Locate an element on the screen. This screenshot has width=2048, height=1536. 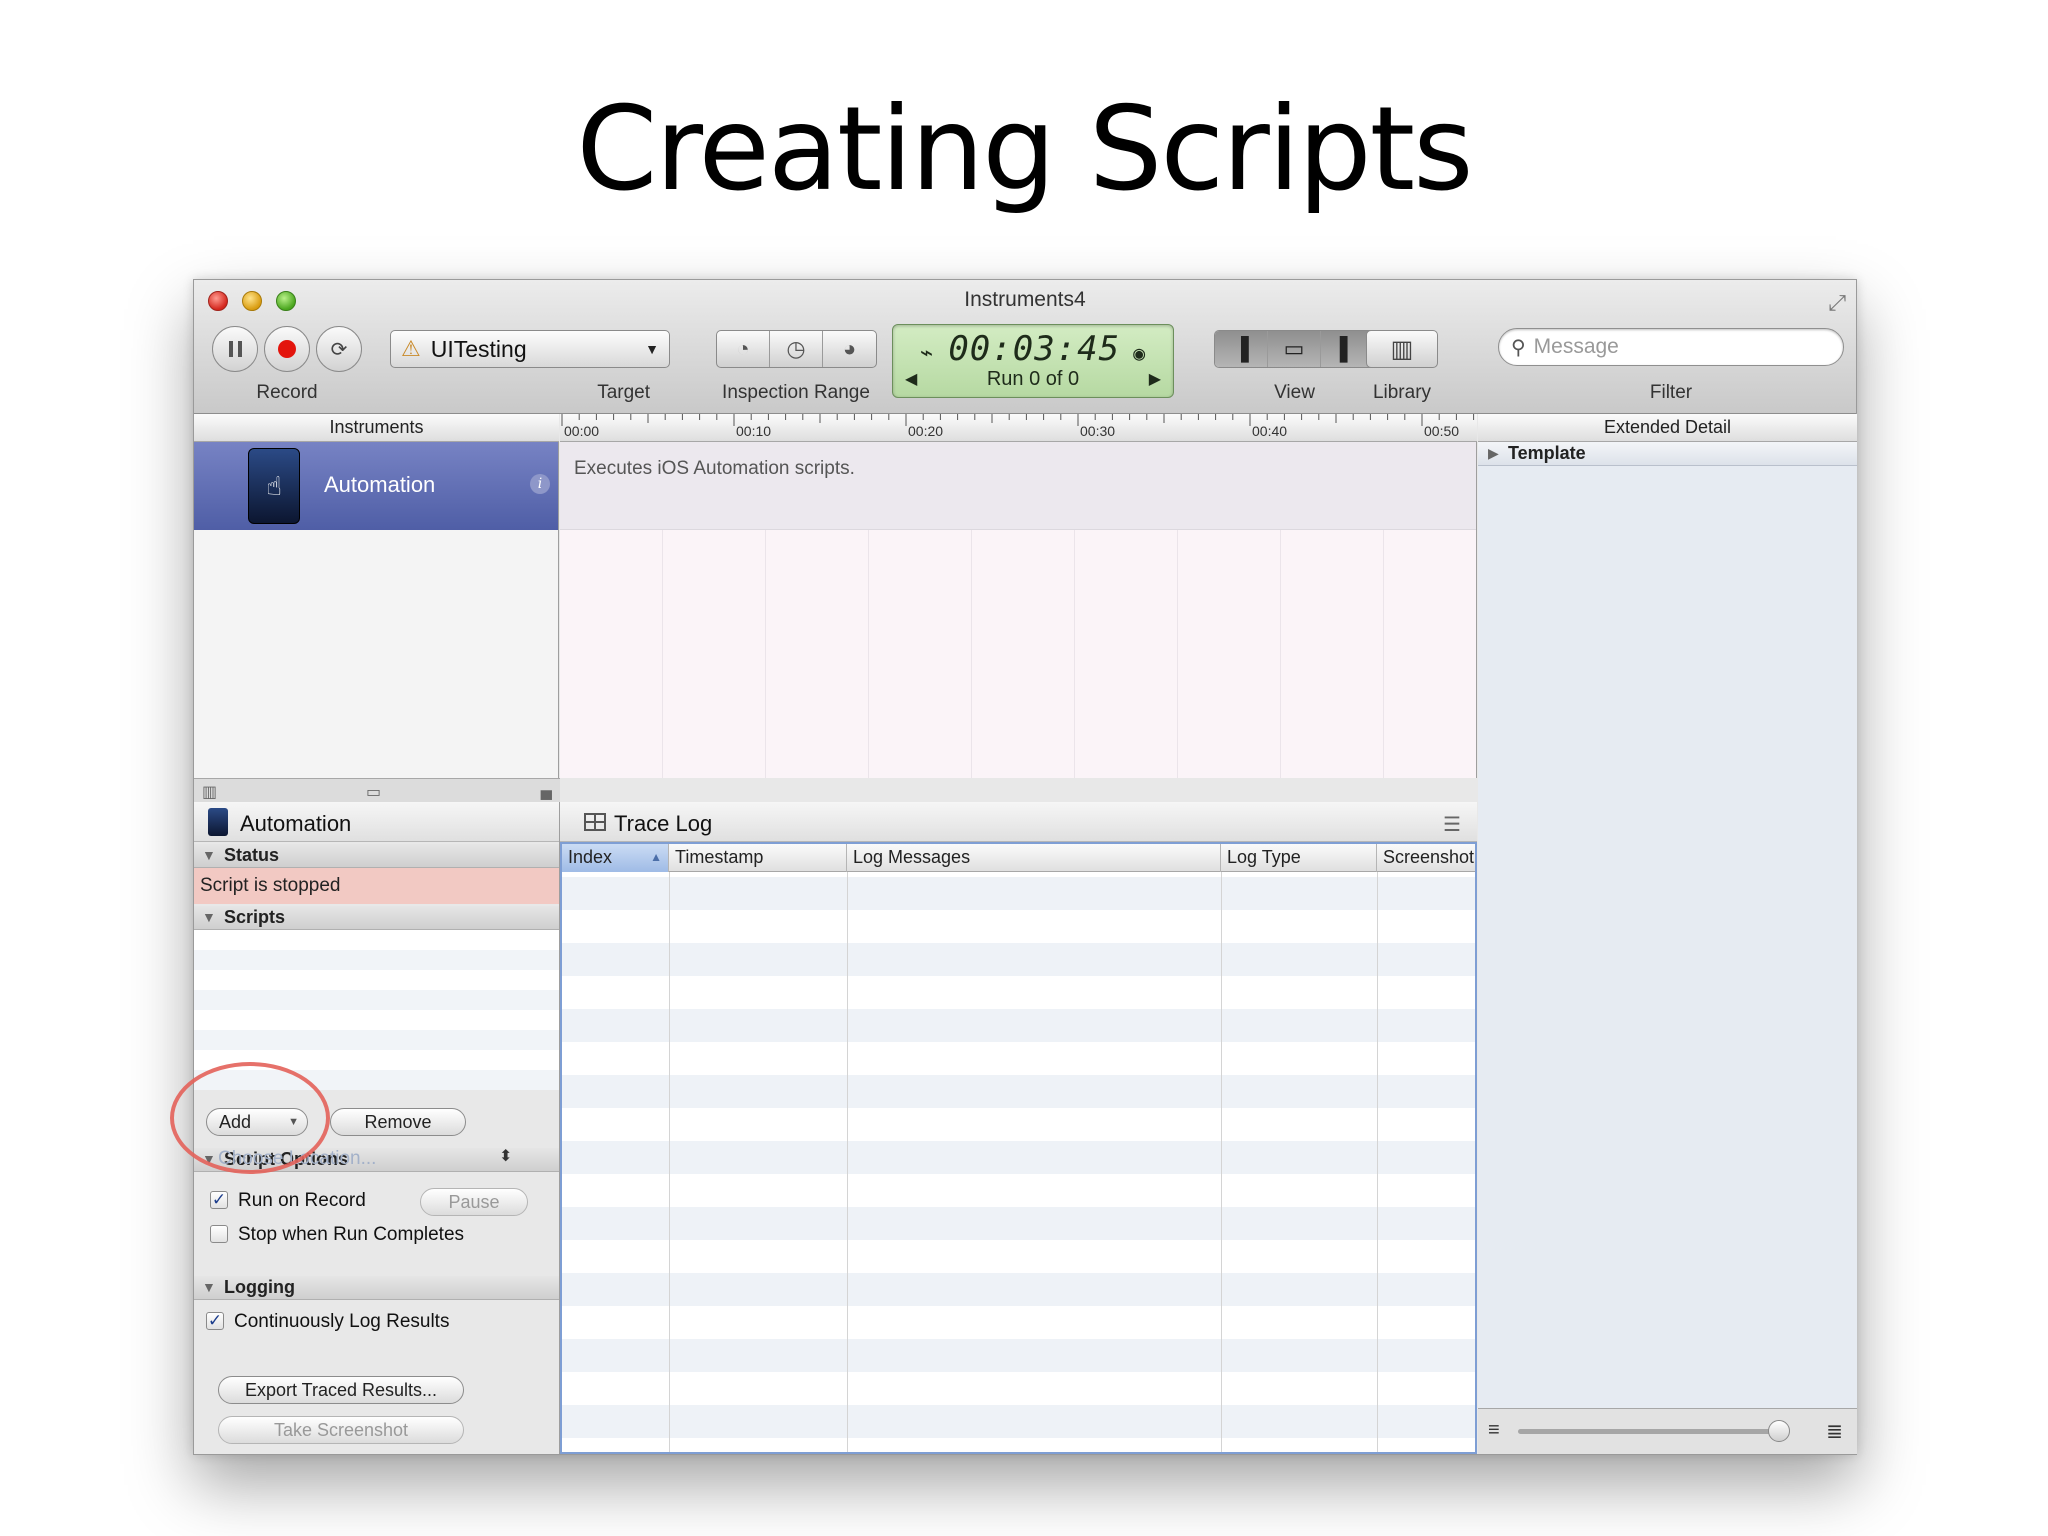
library-button: ▥ is located at coordinates (1402, 349).